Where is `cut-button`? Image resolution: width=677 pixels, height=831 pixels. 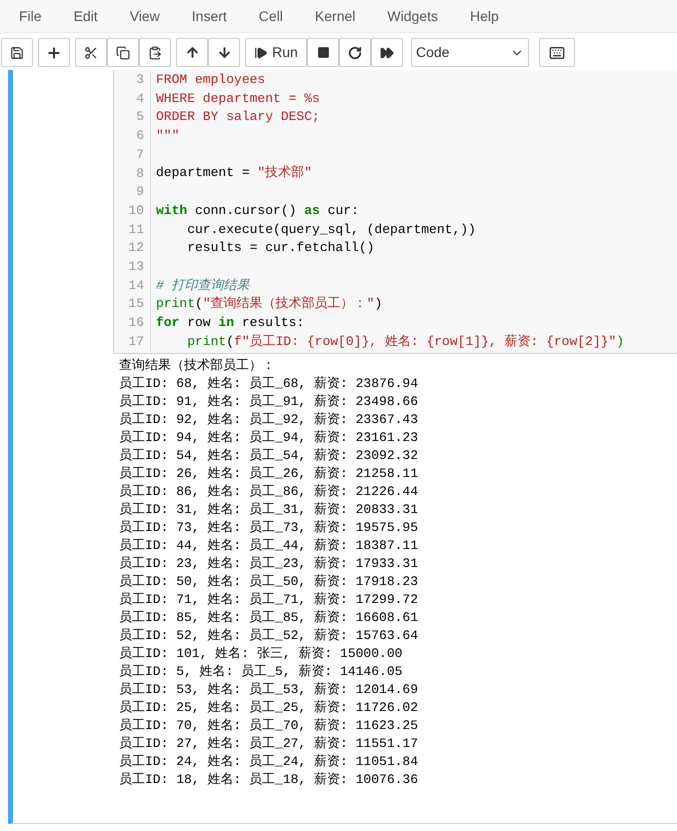
cut-button is located at coordinates (91, 52).